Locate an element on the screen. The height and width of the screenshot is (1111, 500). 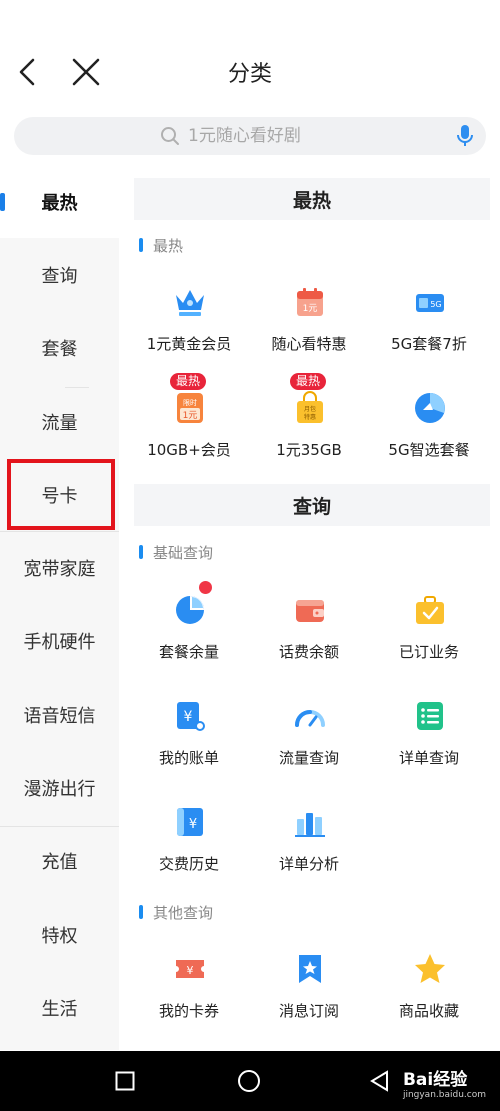
grid-item-watch-deal: 1元 随心看特惠 is located at coordinates (309, 329).